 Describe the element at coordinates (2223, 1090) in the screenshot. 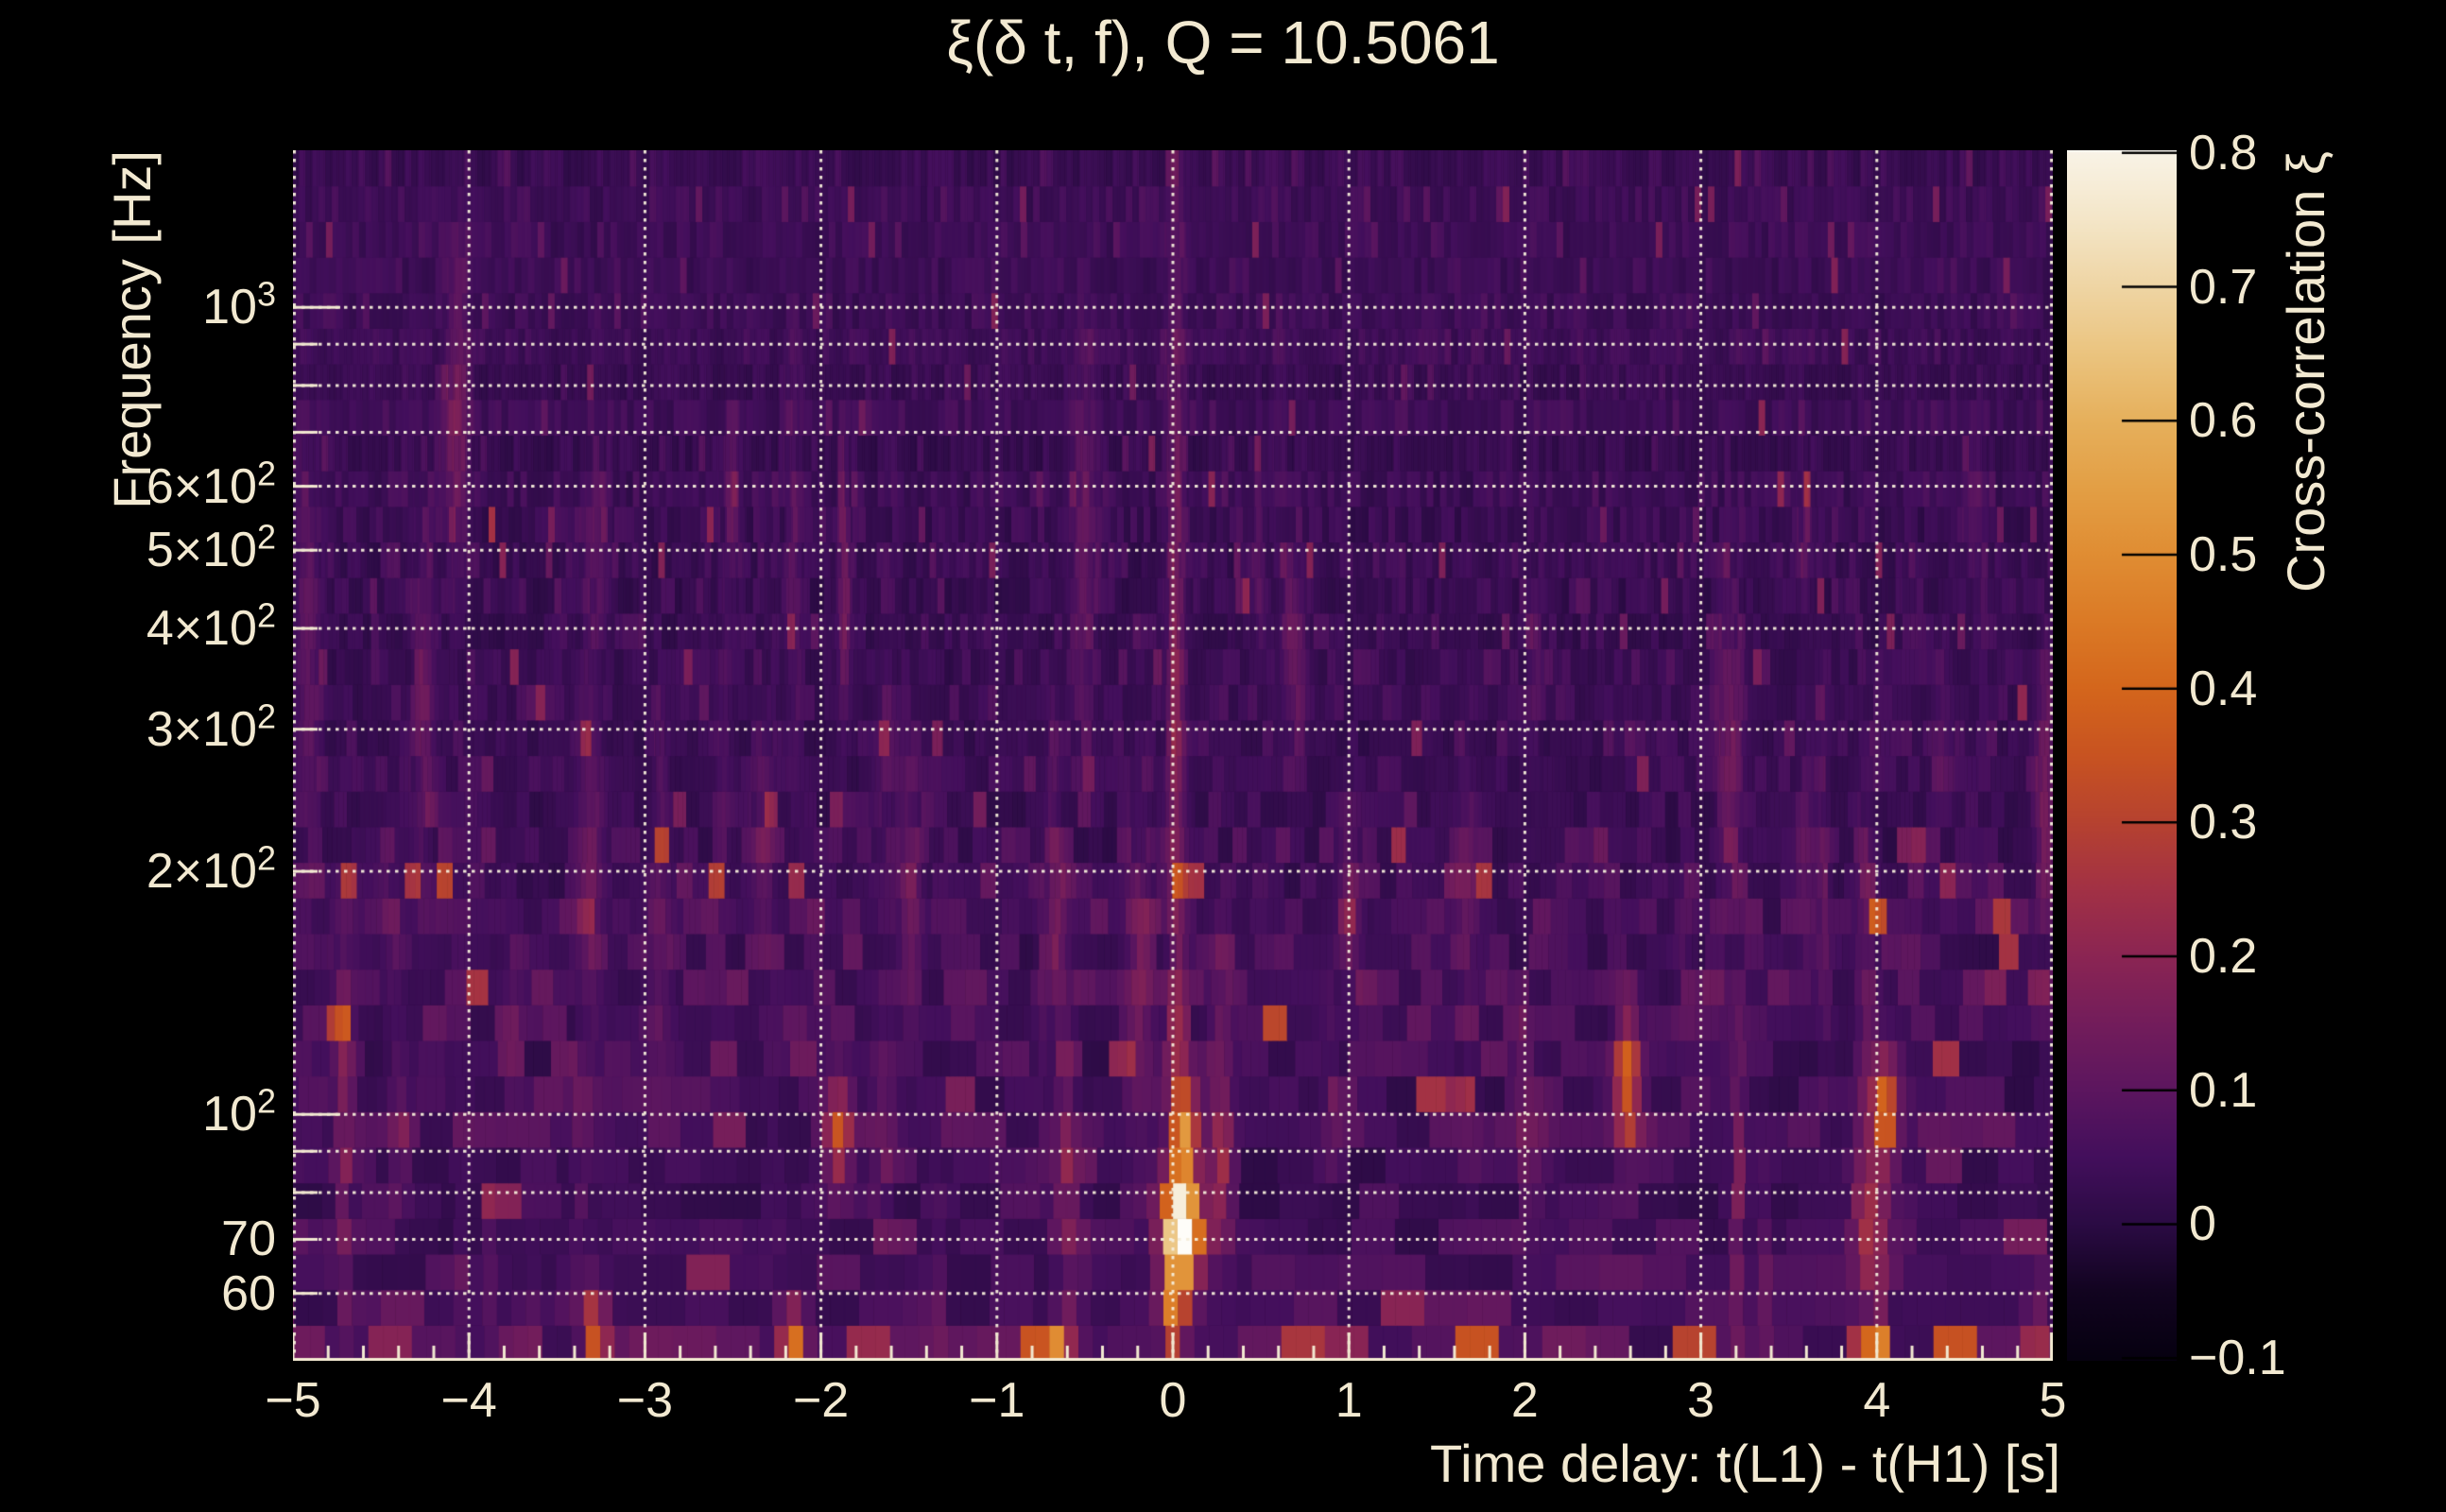

I see `colorbar-tick-label: 0.1` at that location.